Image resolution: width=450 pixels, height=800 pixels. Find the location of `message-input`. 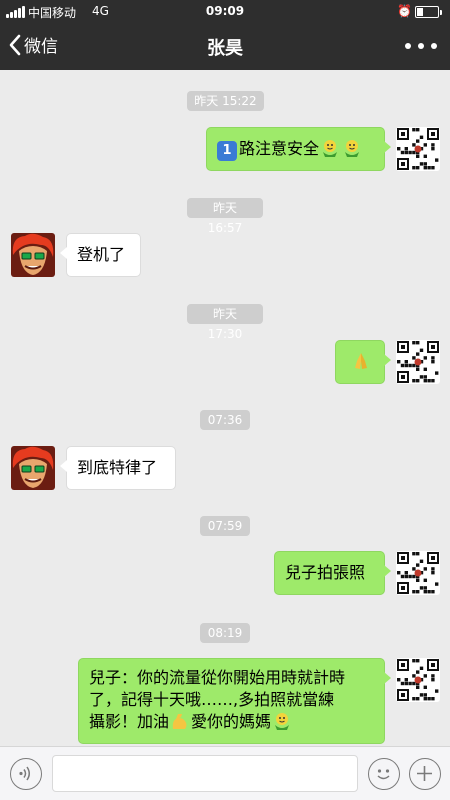

message-input is located at coordinates (205, 773).